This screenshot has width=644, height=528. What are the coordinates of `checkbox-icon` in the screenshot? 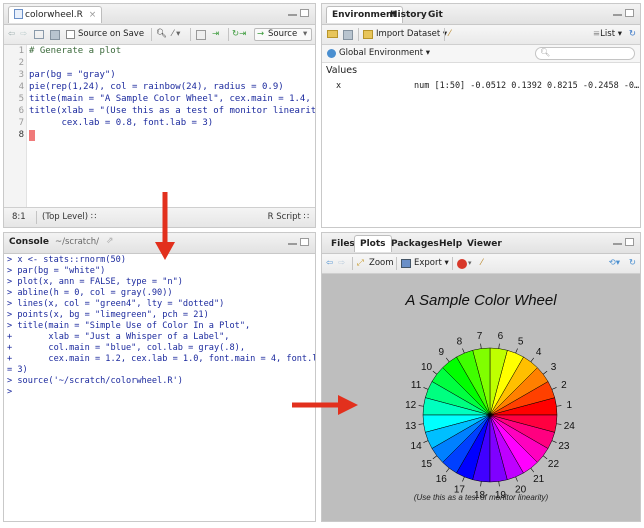 It's located at (70, 34).